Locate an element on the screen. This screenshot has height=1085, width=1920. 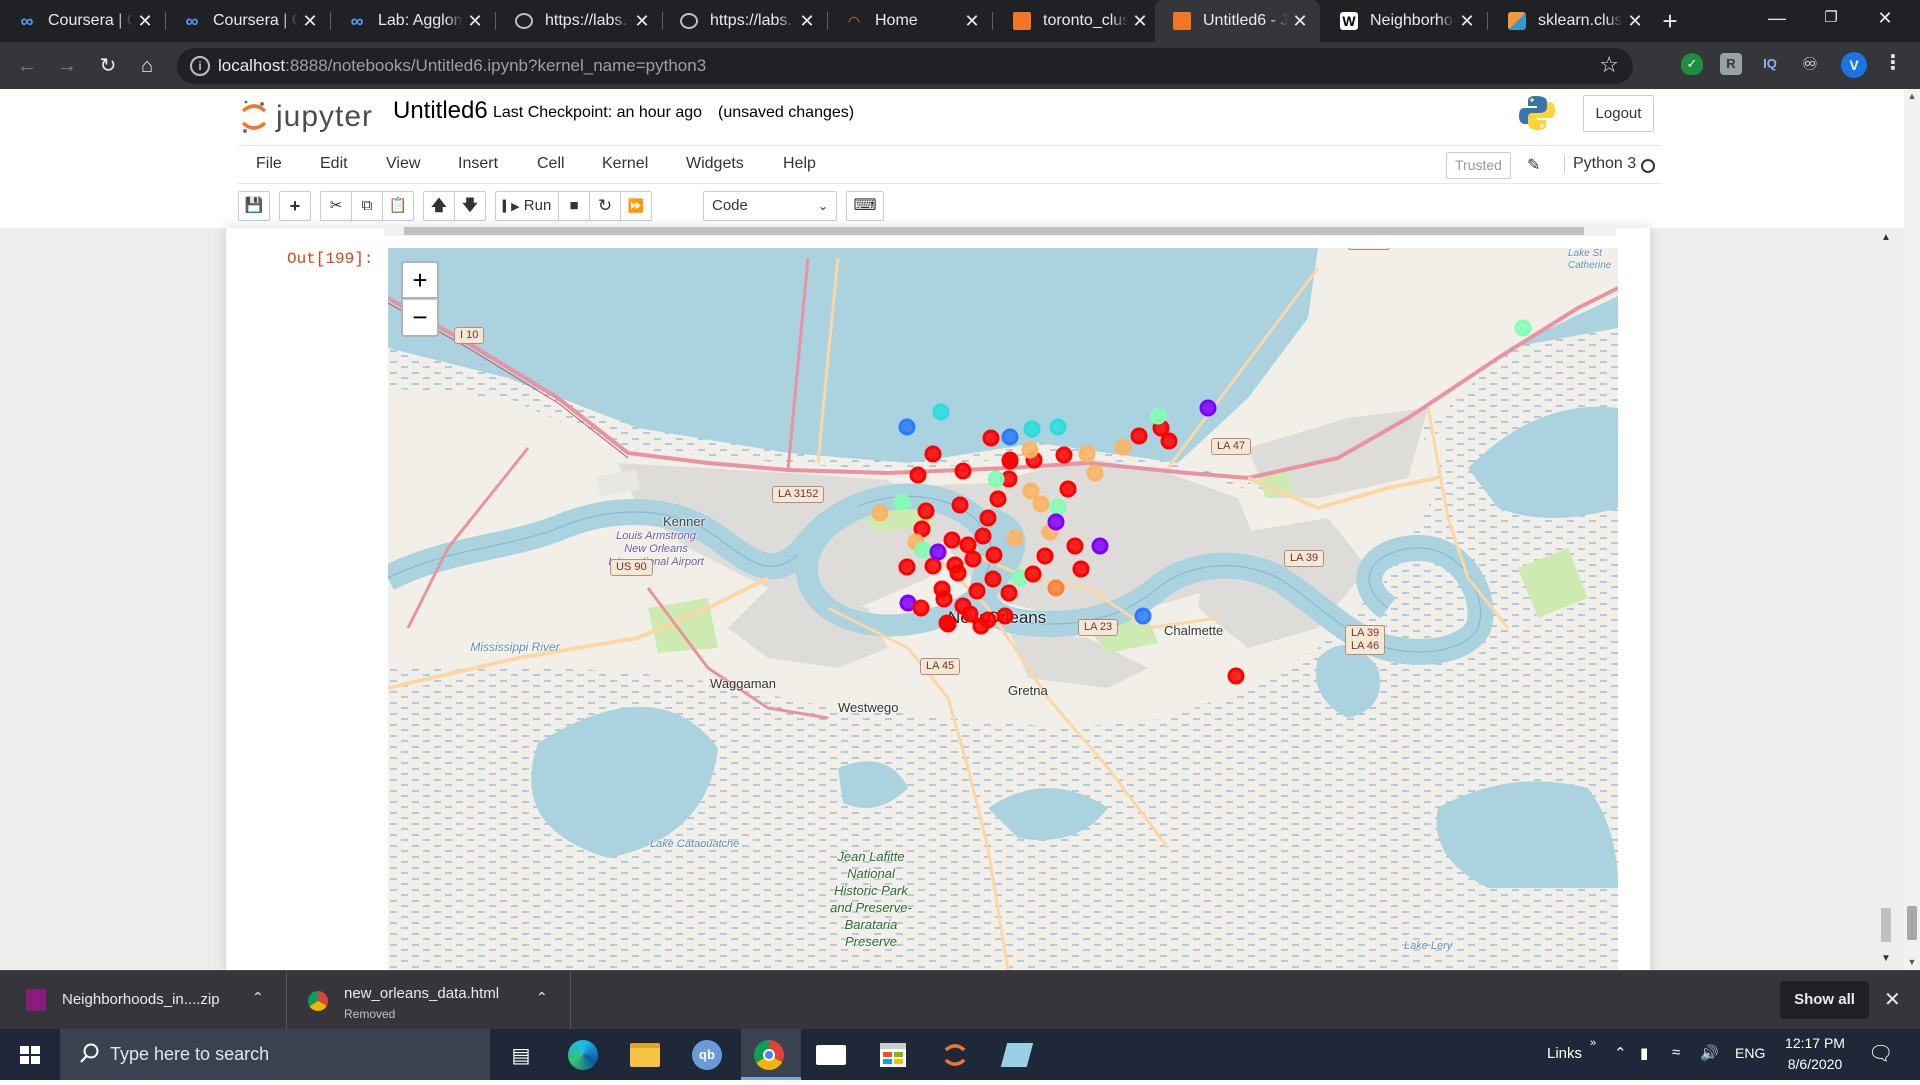
menu-help: Help is located at coordinates (799, 164).